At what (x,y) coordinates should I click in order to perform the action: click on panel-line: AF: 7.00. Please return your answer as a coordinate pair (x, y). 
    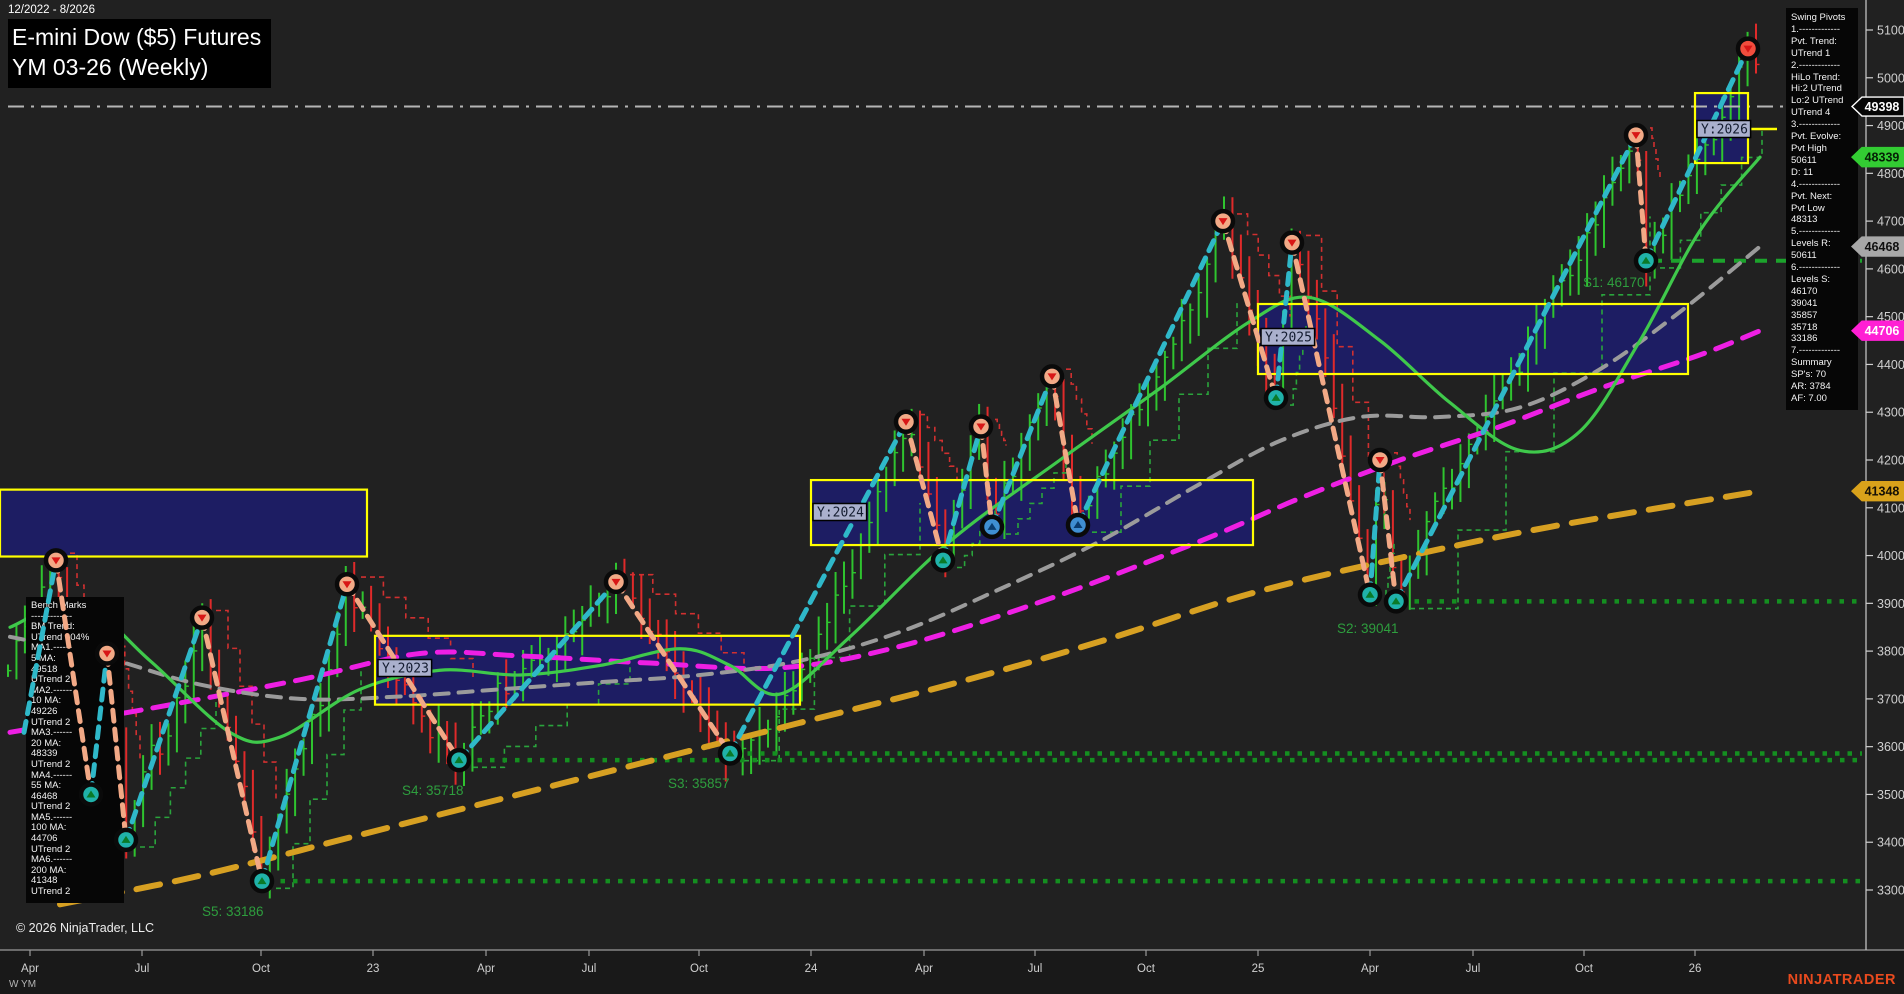
    Looking at the image, I should click on (1809, 398).